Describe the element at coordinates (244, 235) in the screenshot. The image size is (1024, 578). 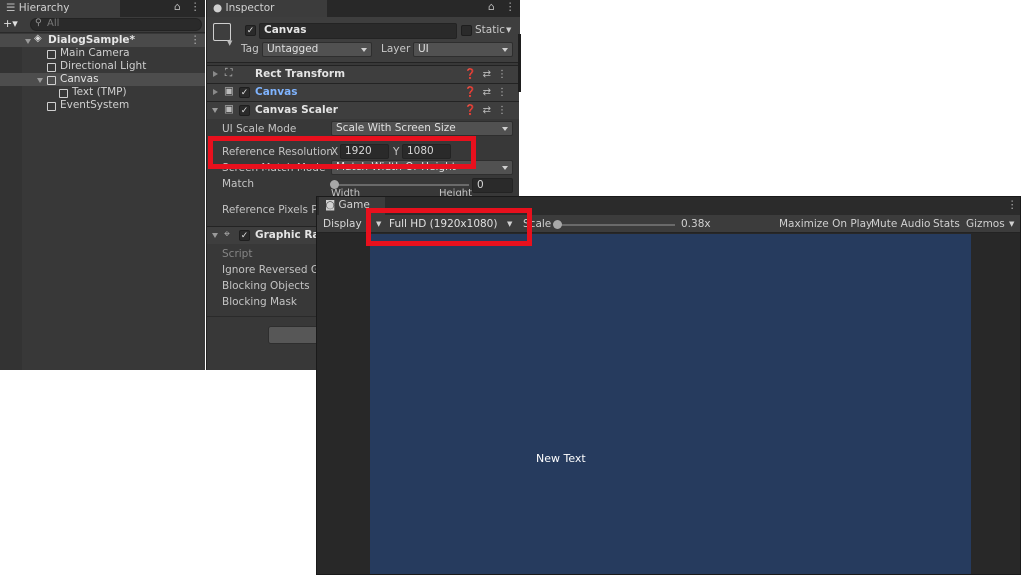
I see `raycaster-enabled-checkbox: ✓` at that location.